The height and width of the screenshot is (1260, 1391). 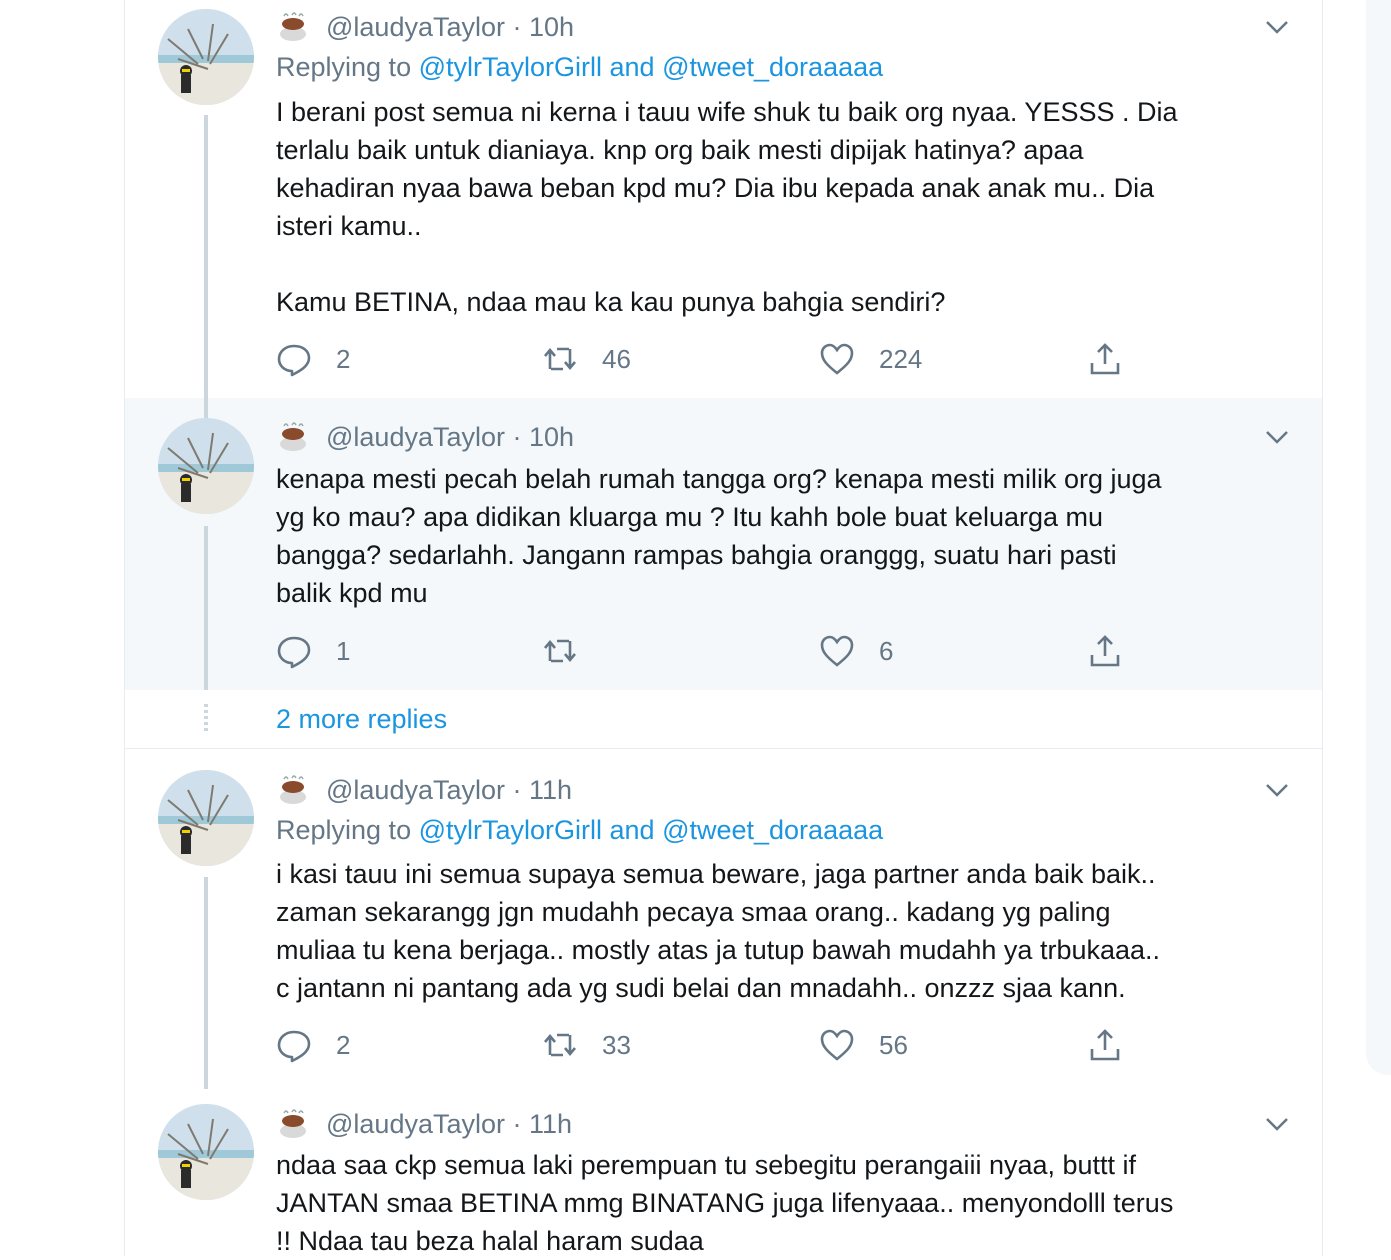 I want to click on tweet-actions: 2 46 224, so click(x=706, y=359).